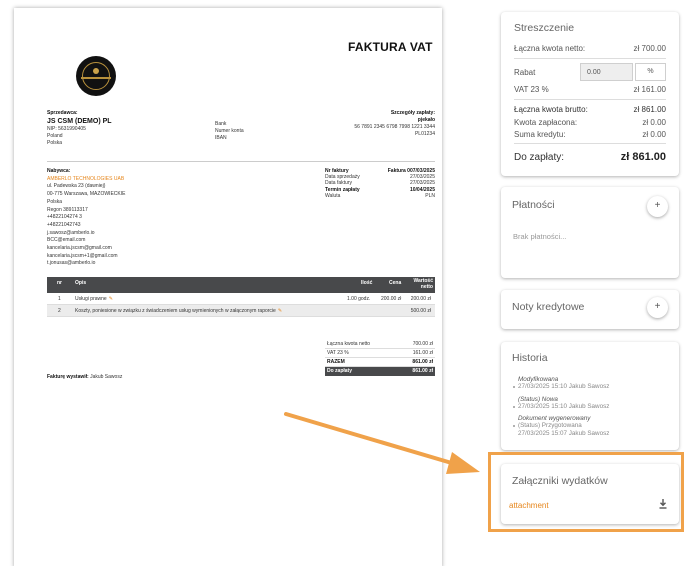  Describe the element at coordinates (382, 443) in the screenshot. I see `annotation-arrow` at that location.